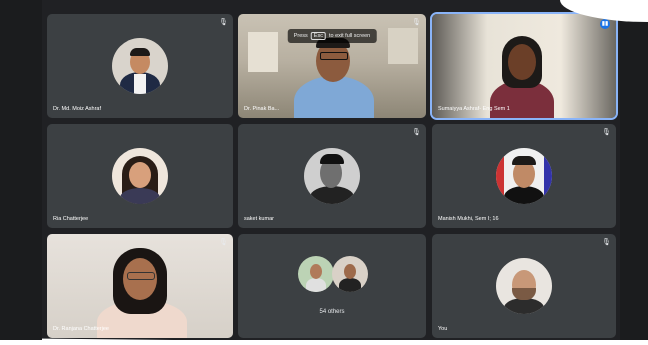  What do you see at coordinates (81, 329) in the screenshot?
I see `participant-name: Dr. Ranjana Chatterjee` at bounding box center [81, 329].